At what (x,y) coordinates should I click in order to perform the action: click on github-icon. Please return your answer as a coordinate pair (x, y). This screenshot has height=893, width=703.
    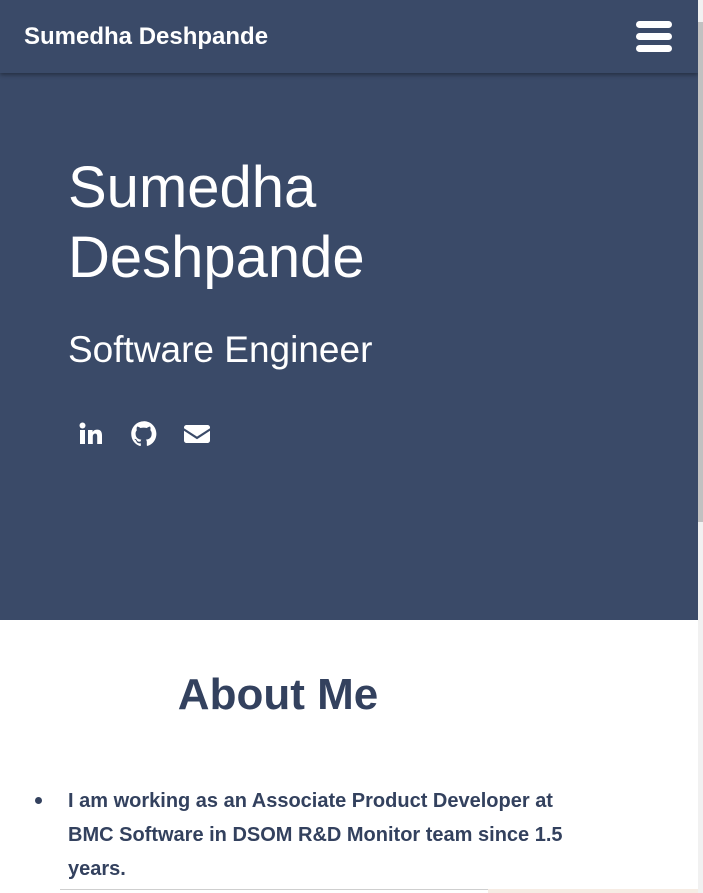
    Looking at the image, I should click on (144, 434).